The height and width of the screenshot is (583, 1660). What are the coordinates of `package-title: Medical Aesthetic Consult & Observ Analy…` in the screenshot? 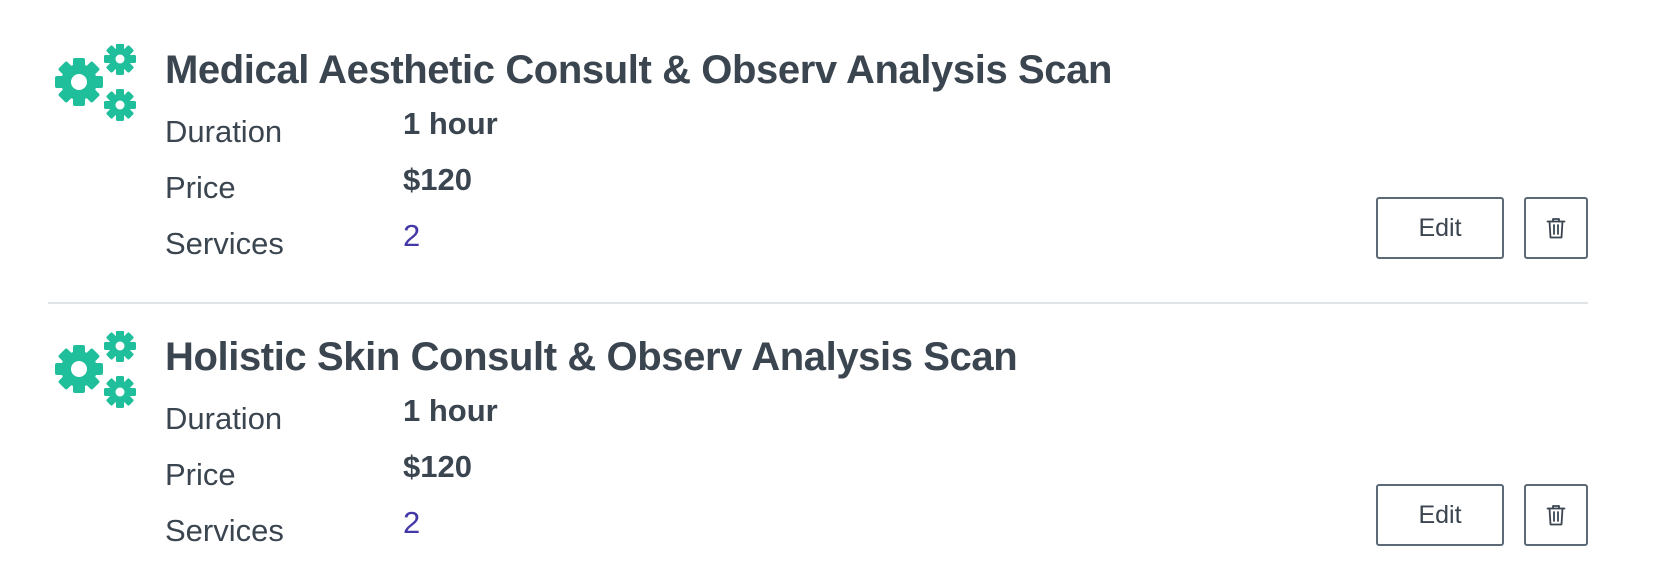 It's located at (639, 70).